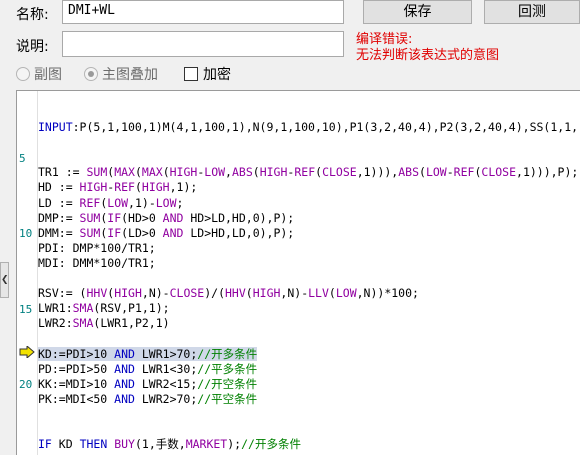  Describe the element at coordinates (130, 75) in the screenshot. I see `overlay-label: 主图叠加` at that location.